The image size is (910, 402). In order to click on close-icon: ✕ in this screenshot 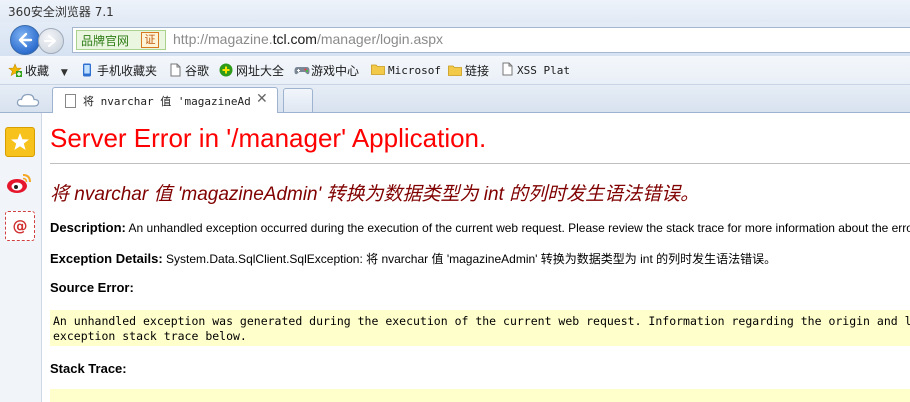, I will do `click(262, 99)`.